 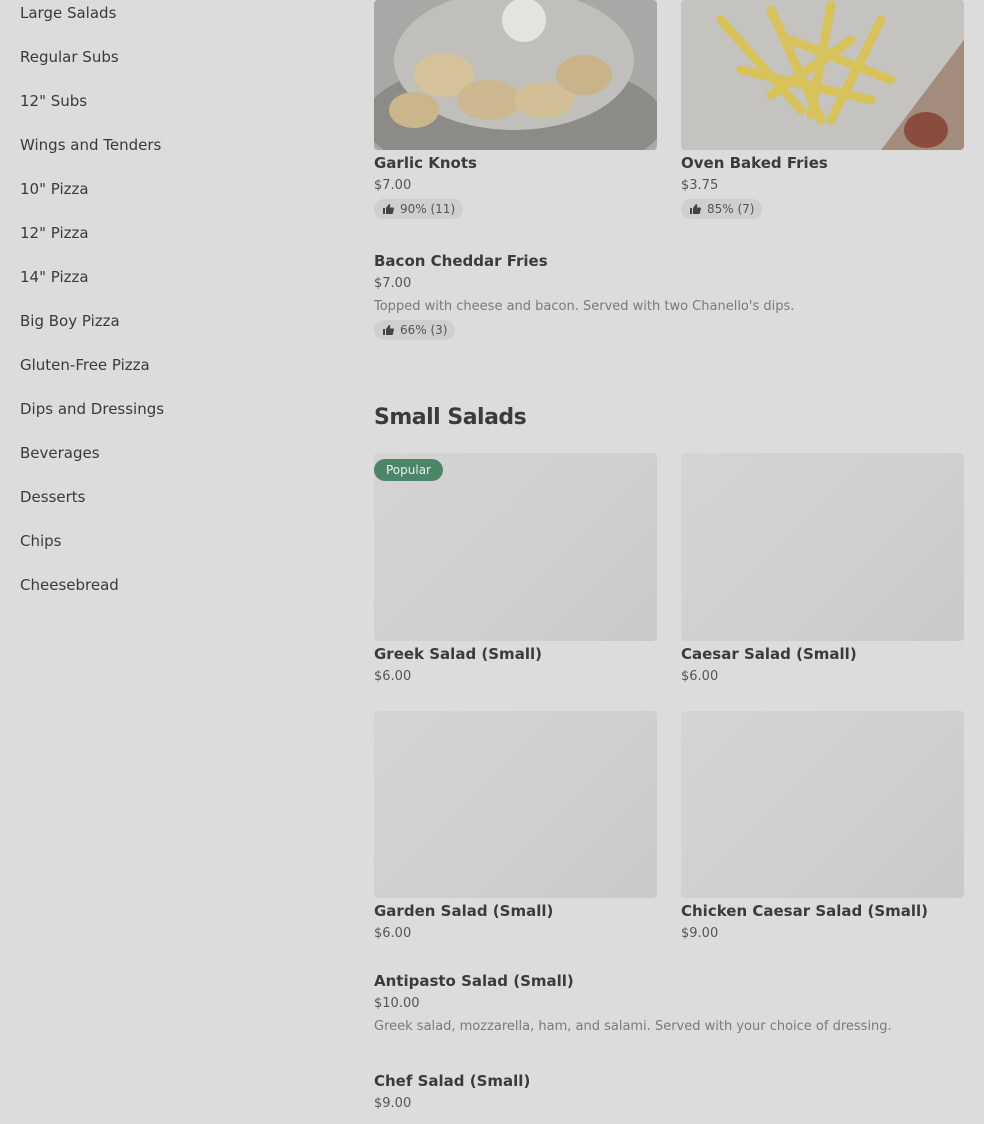 I want to click on sidebar-item-dips-dressings: Dips and Dressings, so click(x=92, y=409).